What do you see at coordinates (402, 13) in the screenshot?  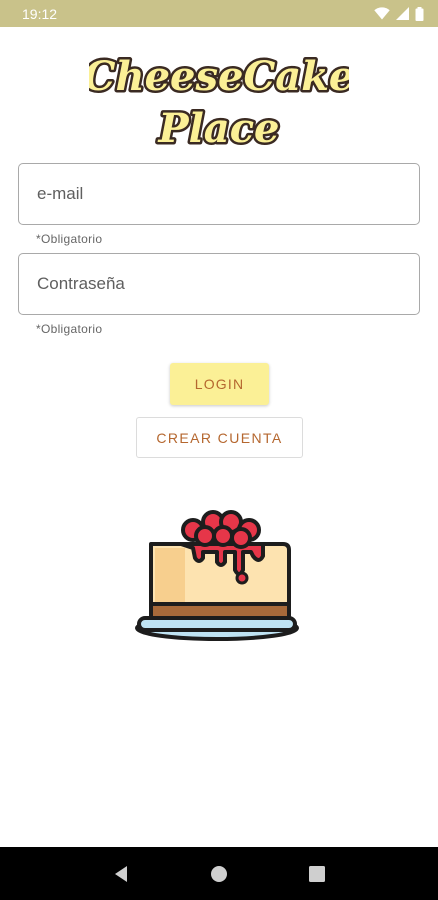 I see `signal-icon` at bounding box center [402, 13].